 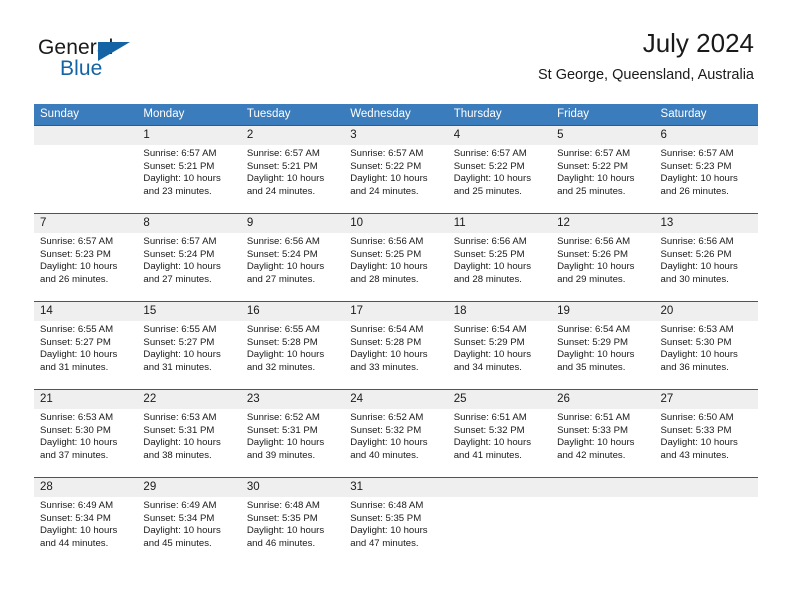 What do you see at coordinates (292, 487) in the screenshot?
I see `day-number: 30` at bounding box center [292, 487].